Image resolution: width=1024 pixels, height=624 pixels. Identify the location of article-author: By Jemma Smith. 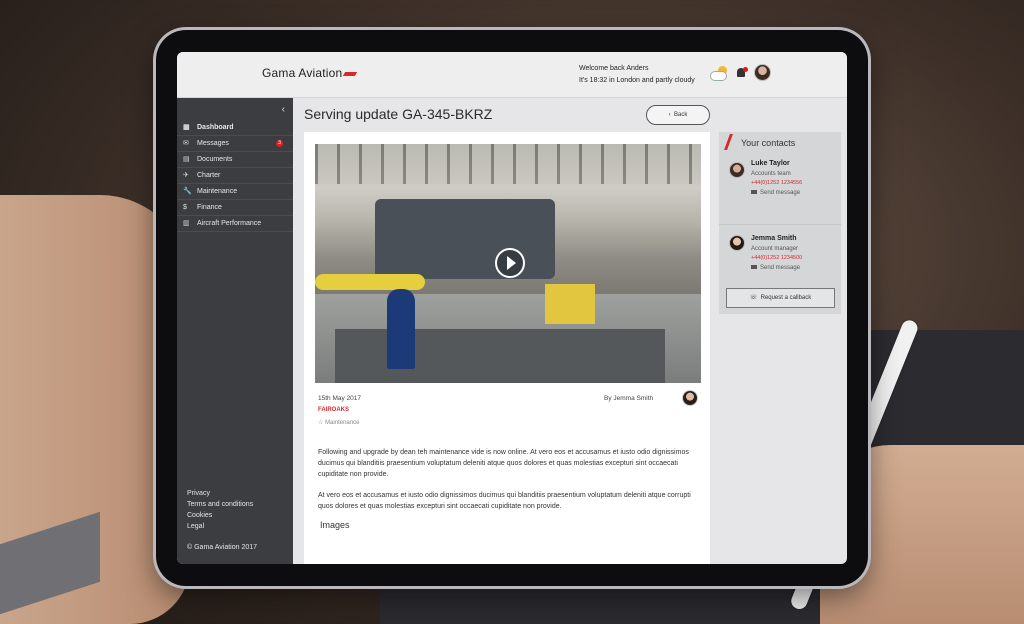
(629, 398).